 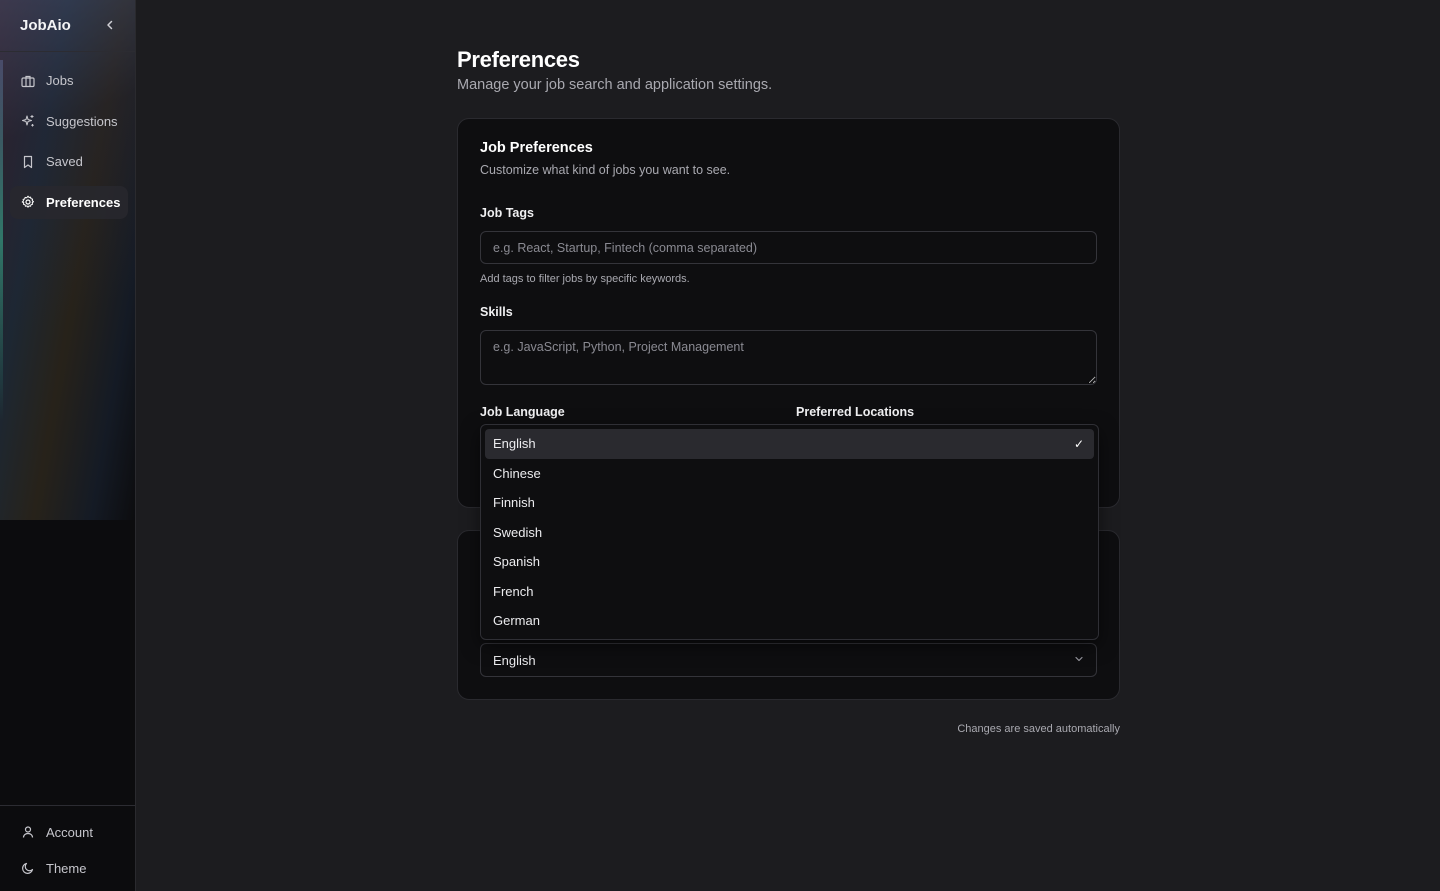 What do you see at coordinates (28, 202) in the screenshot?
I see `gear-icon` at bounding box center [28, 202].